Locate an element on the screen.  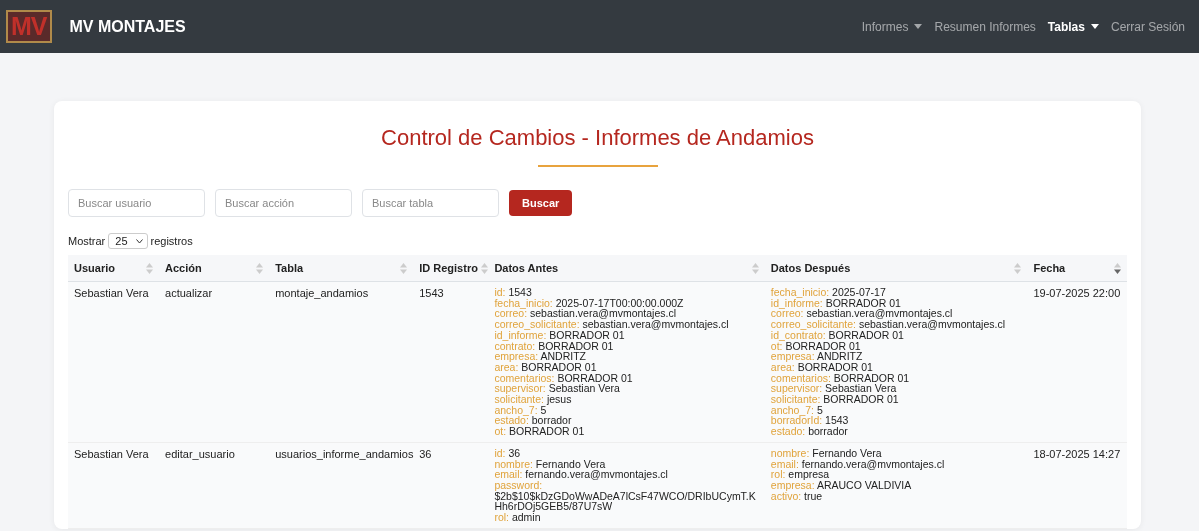
page-length-select: 25 is located at coordinates (128, 241).